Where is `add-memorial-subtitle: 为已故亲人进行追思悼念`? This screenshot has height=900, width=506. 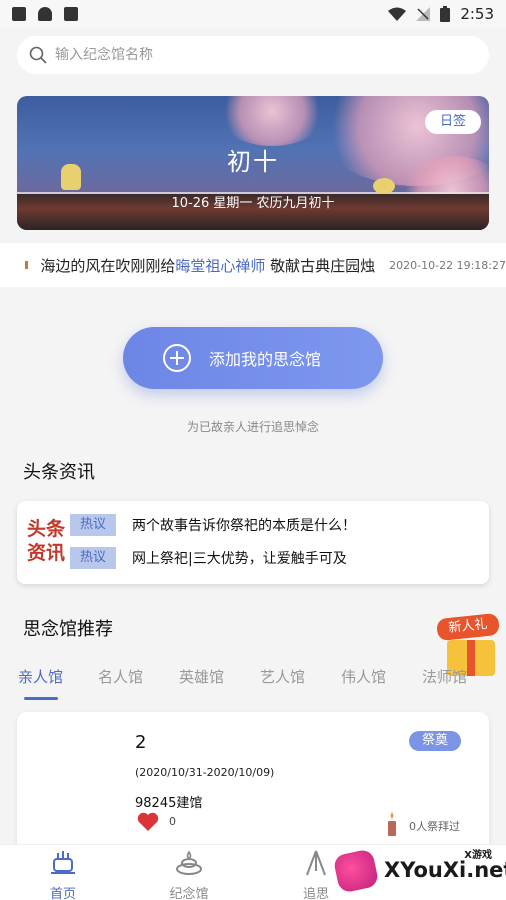
add-memorial-subtitle: 为已故亲人进行追思悼念 is located at coordinates (252, 427).